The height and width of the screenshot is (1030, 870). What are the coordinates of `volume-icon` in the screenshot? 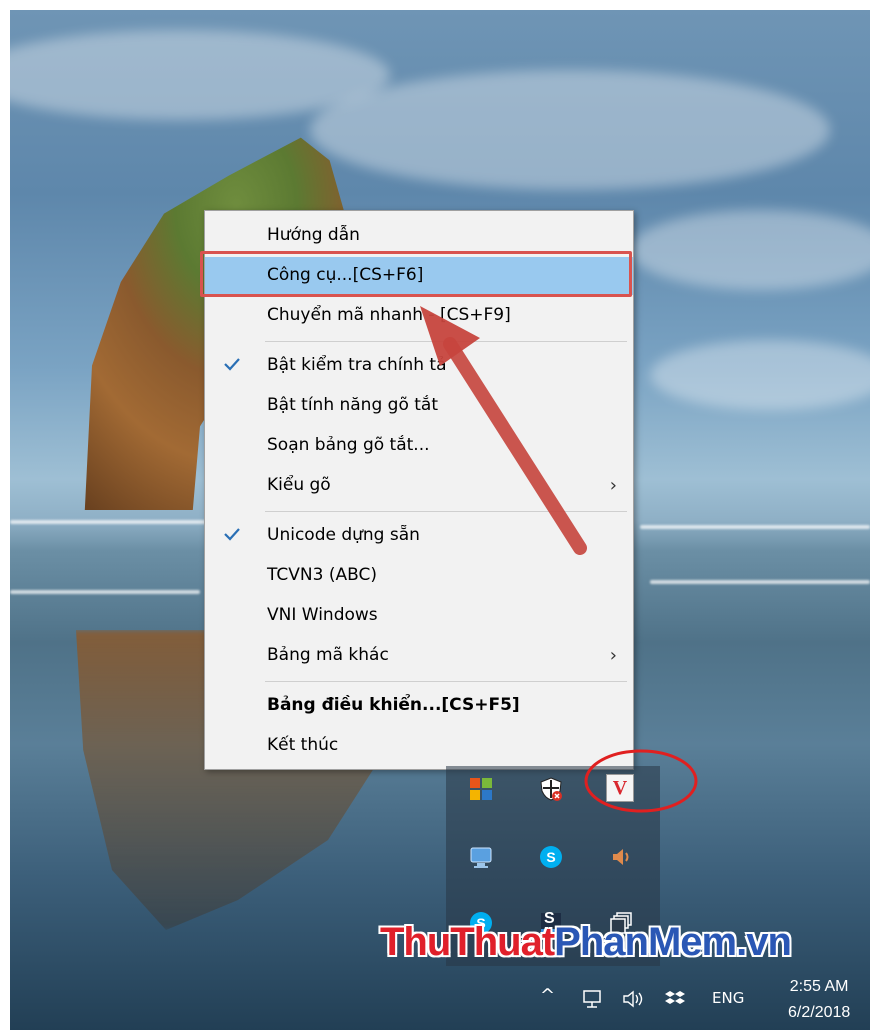 It's located at (635, 1001).